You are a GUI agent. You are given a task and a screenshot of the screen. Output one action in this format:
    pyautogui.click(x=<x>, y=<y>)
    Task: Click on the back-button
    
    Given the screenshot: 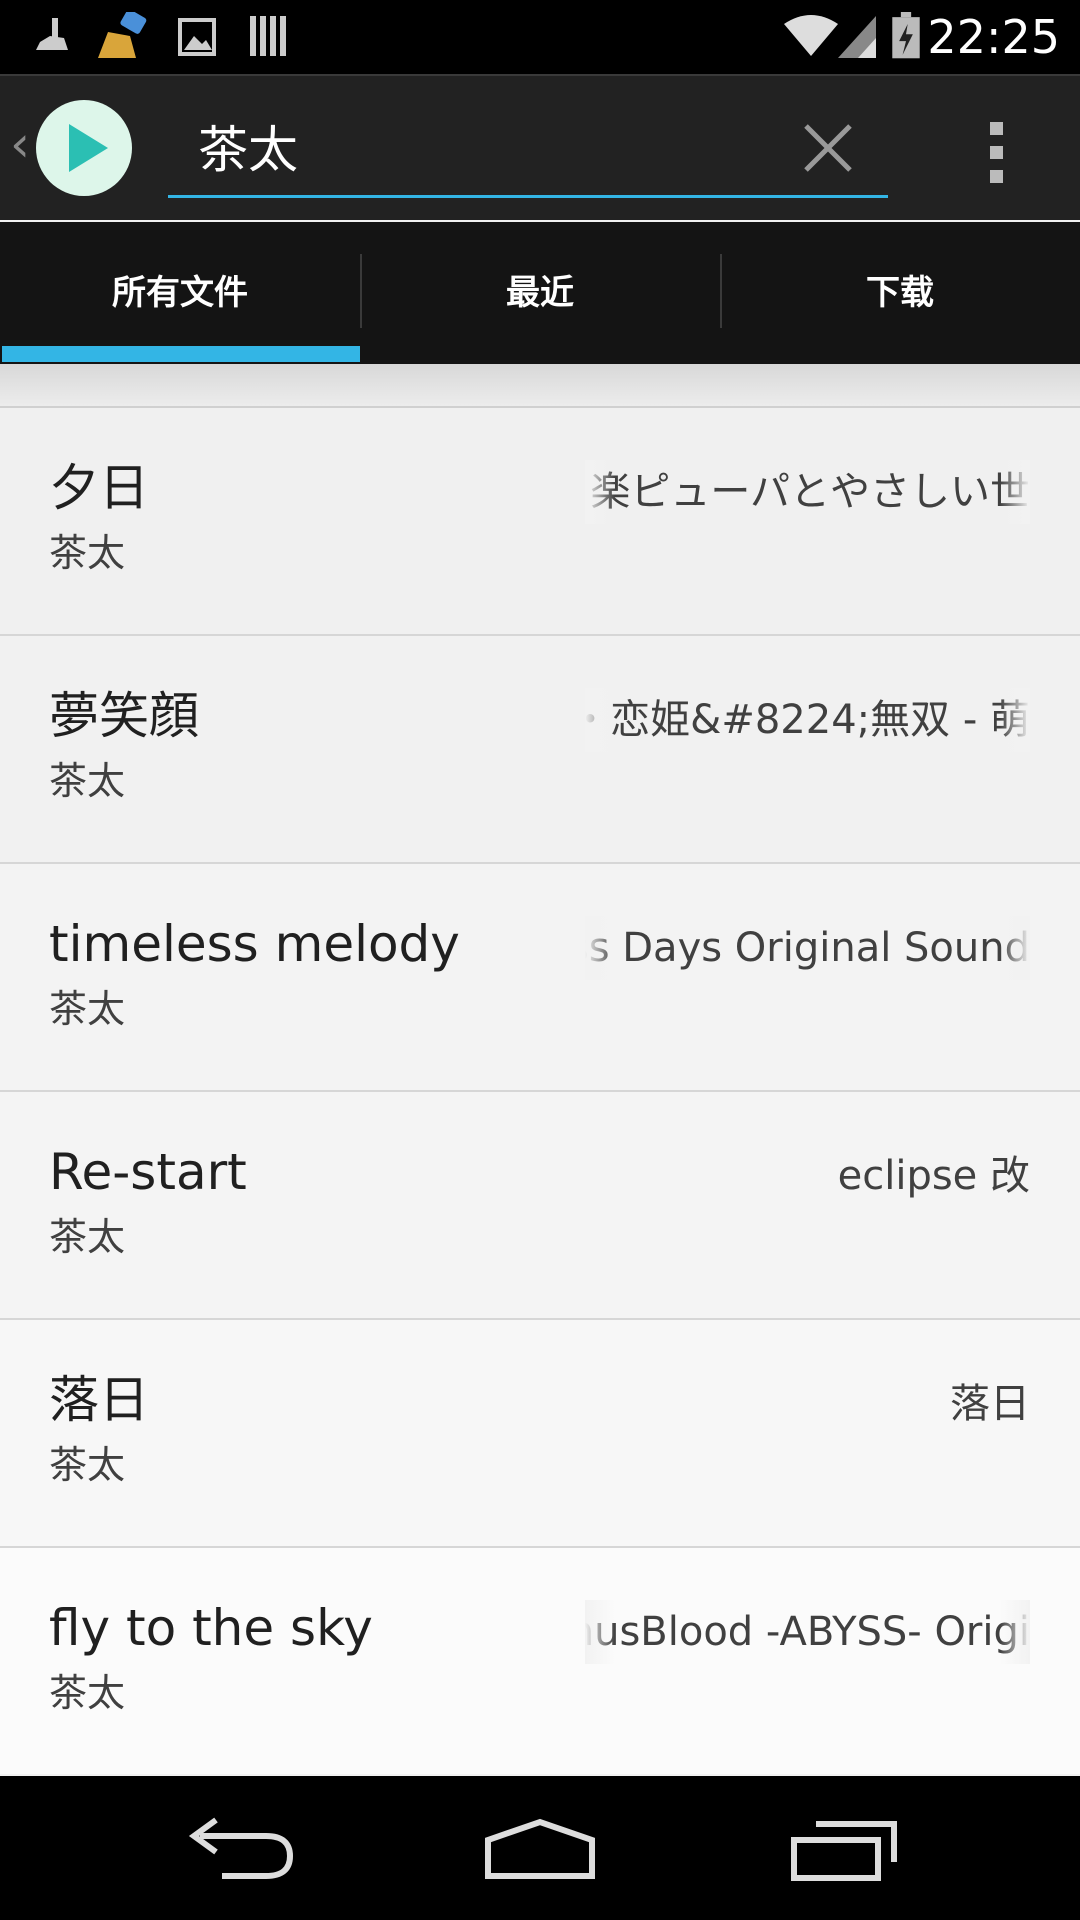 What is the action you would take?
    pyautogui.click(x=240, y=1848)
    